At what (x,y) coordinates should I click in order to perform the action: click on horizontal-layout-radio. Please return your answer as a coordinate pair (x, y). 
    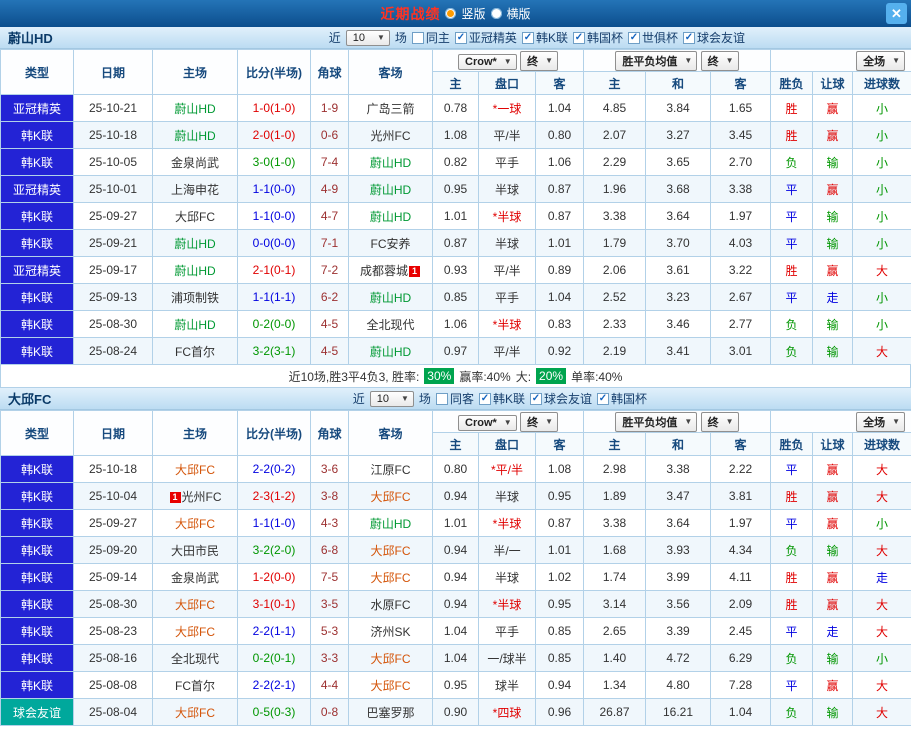
    Looking at the image, I should click on (496, 13).